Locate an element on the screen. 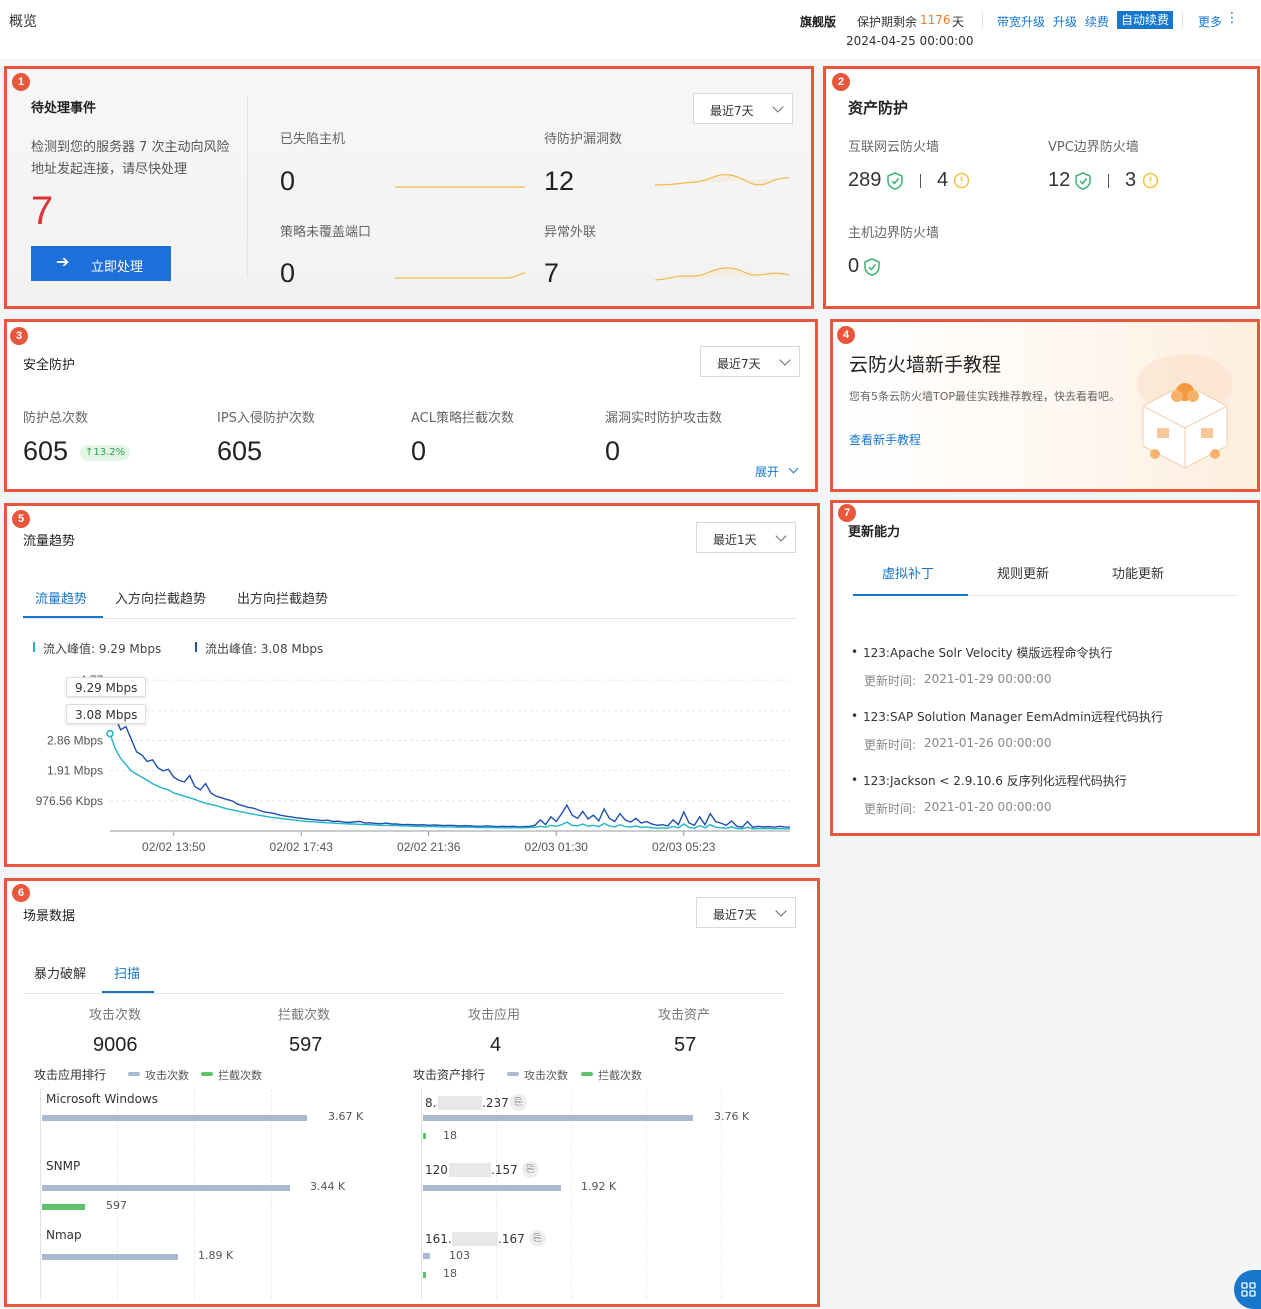  section-1-frame is located at coordinates (409, 187).